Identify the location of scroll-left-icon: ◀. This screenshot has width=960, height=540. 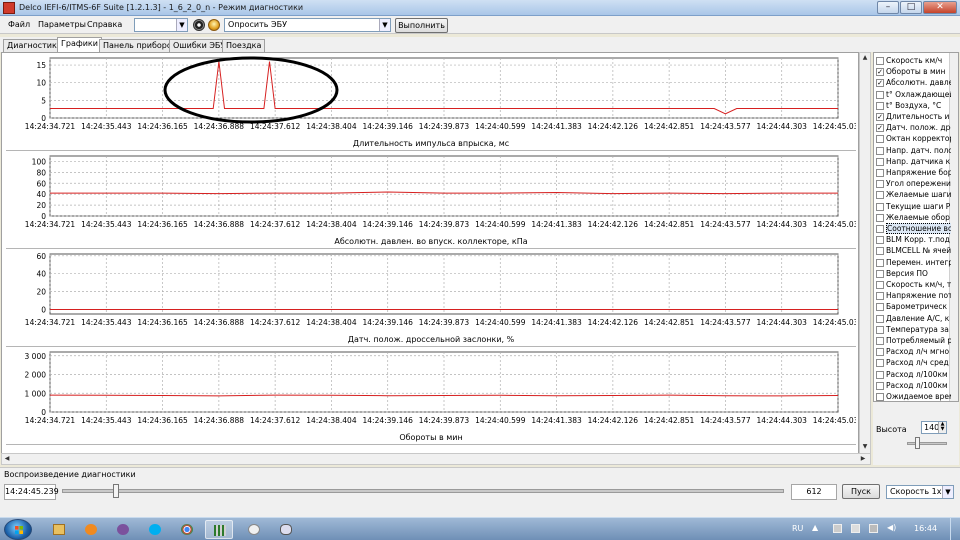
(7, 459).